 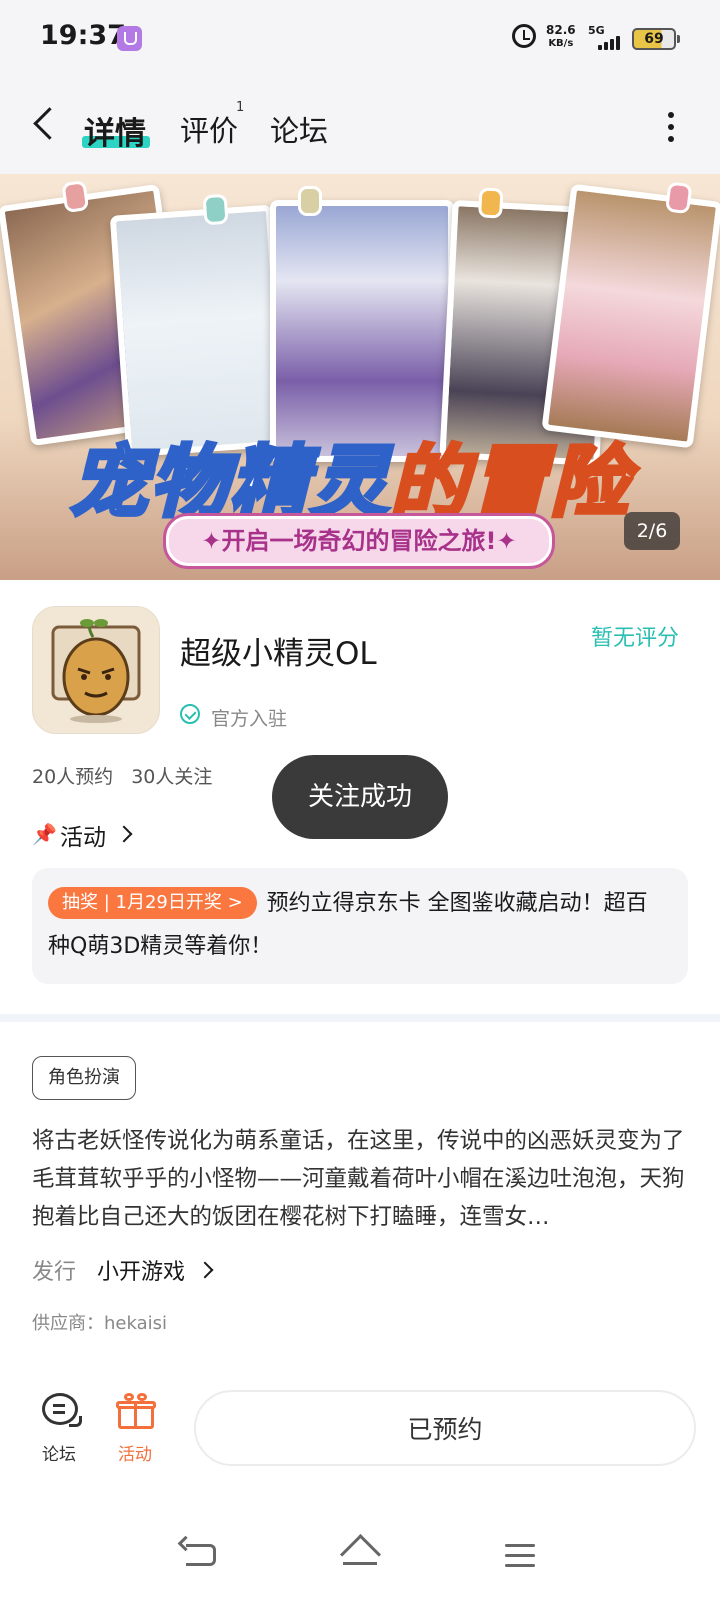 What do you see at coordinates (635, 638) in the screenshot?
I see `game-rating: 暂无评分` at bounding box center [635, 638].